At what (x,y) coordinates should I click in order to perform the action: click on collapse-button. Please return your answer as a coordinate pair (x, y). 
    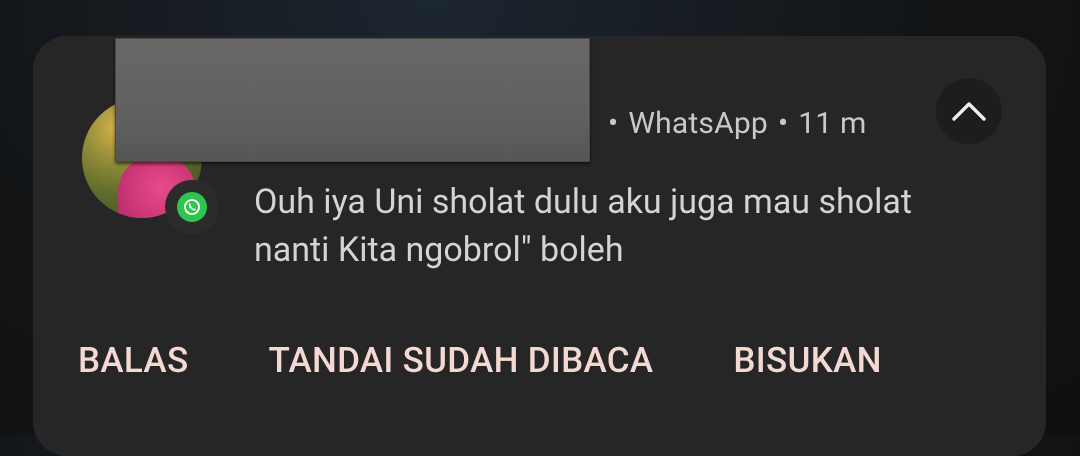
    Looking at the image, I should click on (969, 111).